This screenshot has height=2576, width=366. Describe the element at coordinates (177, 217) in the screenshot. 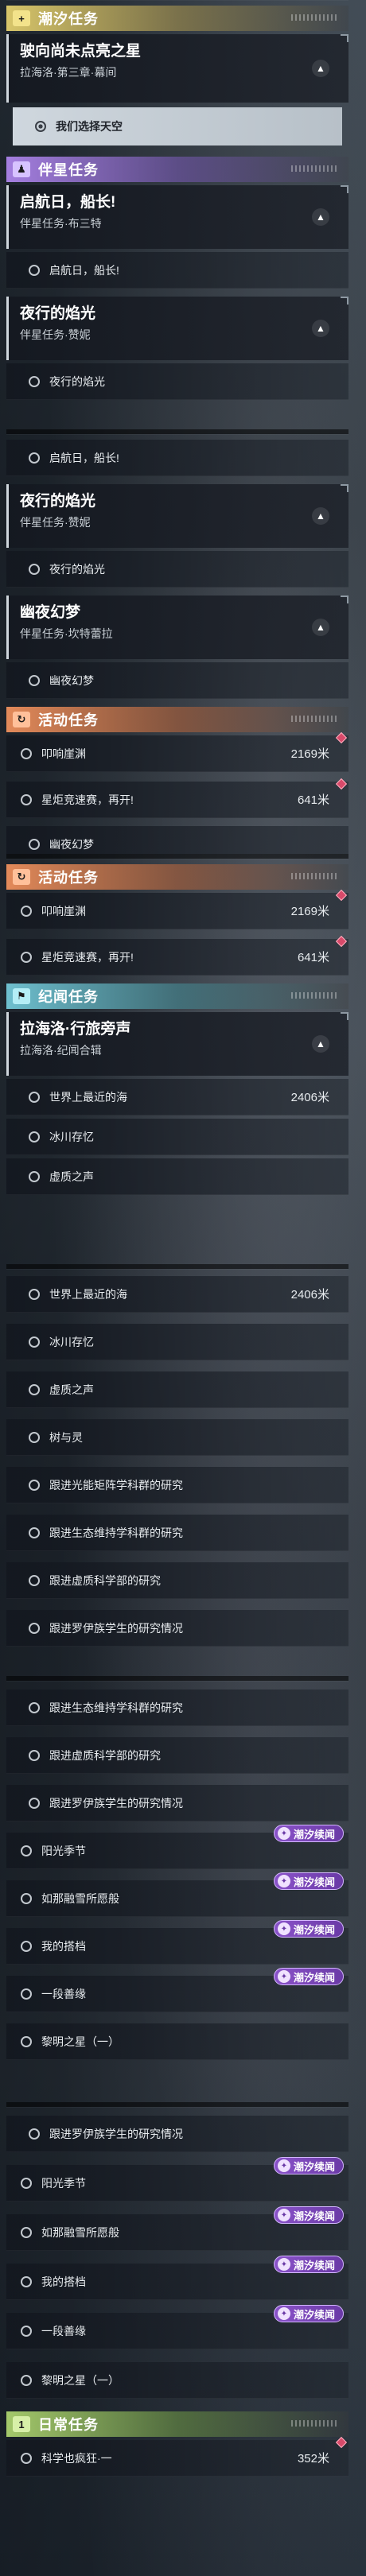

I see `quest-card-qihang: 启航日，船长! 伴星任务·布三特 ▲` at that location.